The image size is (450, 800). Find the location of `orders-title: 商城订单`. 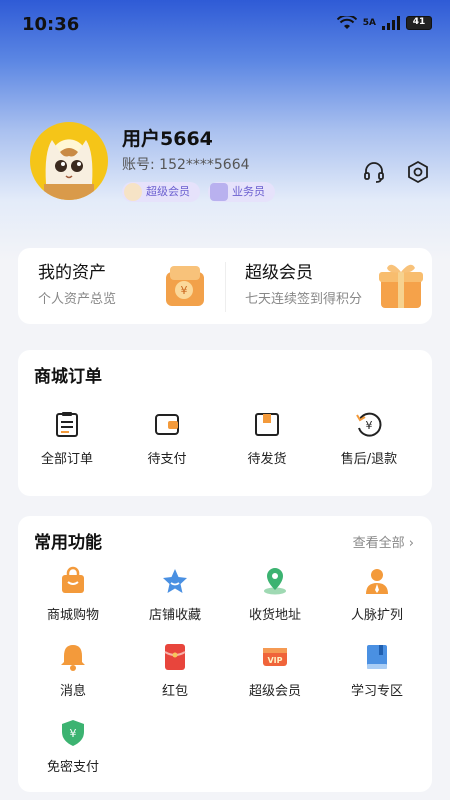

orders-title: 商城订单 is located at coordinates (68, 377).